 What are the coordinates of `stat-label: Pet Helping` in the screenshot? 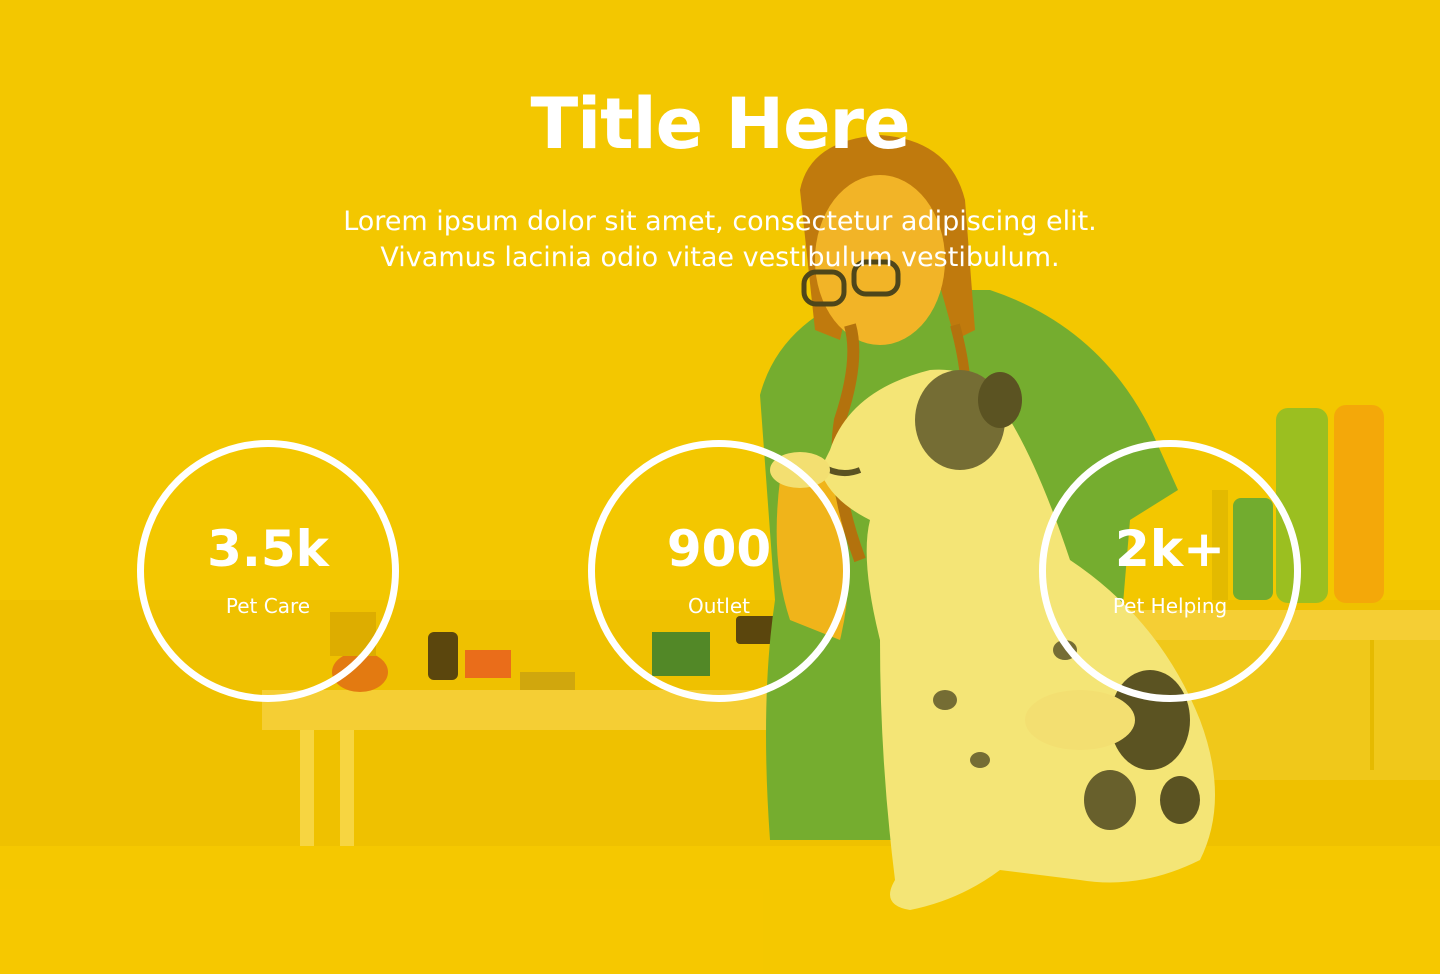 It's located at (1170, 606).